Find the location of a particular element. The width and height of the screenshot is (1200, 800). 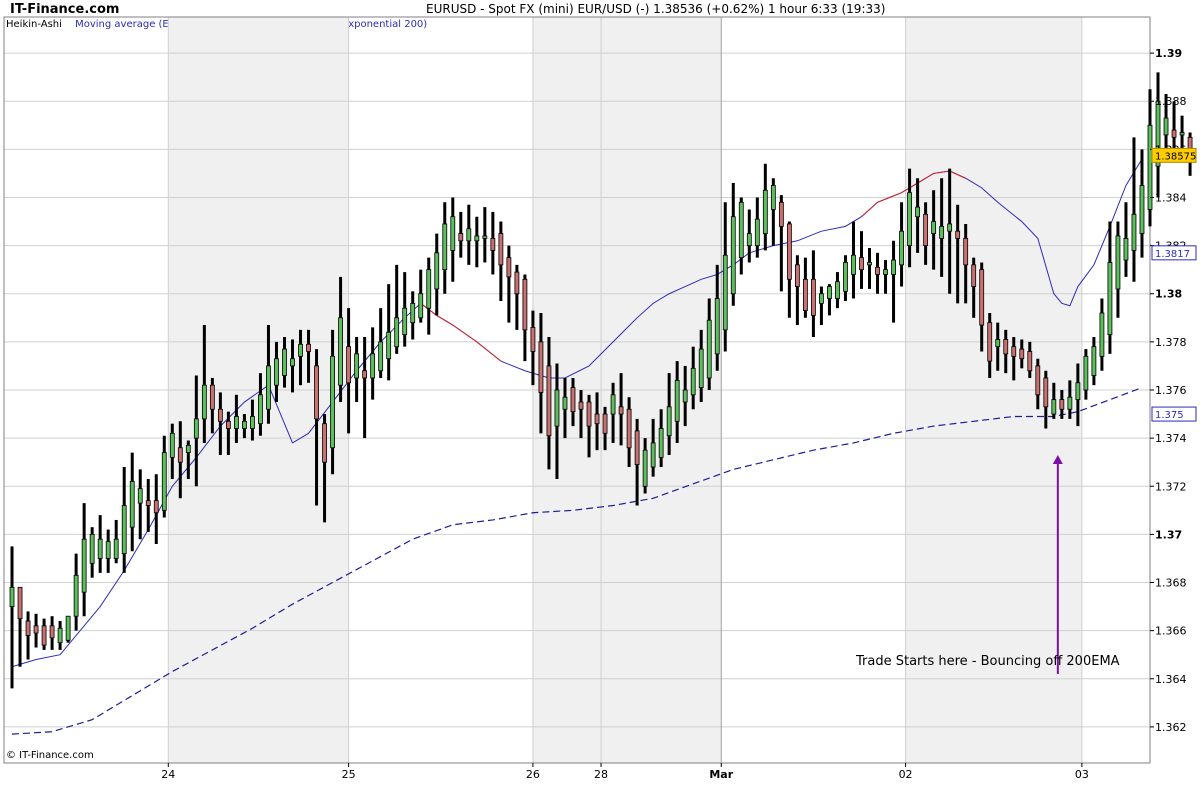

x-tick-label: Mar is located at coordinates (721, 774).